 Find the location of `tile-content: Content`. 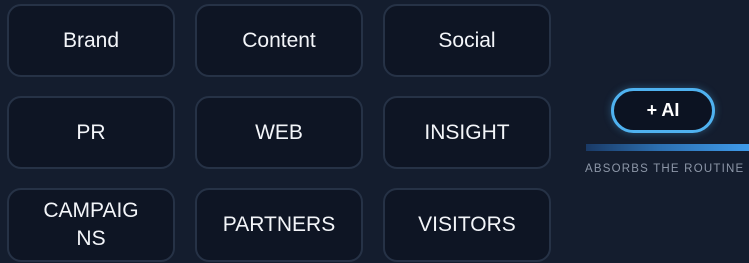

tile-content: Content is located at coordinates (279, 40).